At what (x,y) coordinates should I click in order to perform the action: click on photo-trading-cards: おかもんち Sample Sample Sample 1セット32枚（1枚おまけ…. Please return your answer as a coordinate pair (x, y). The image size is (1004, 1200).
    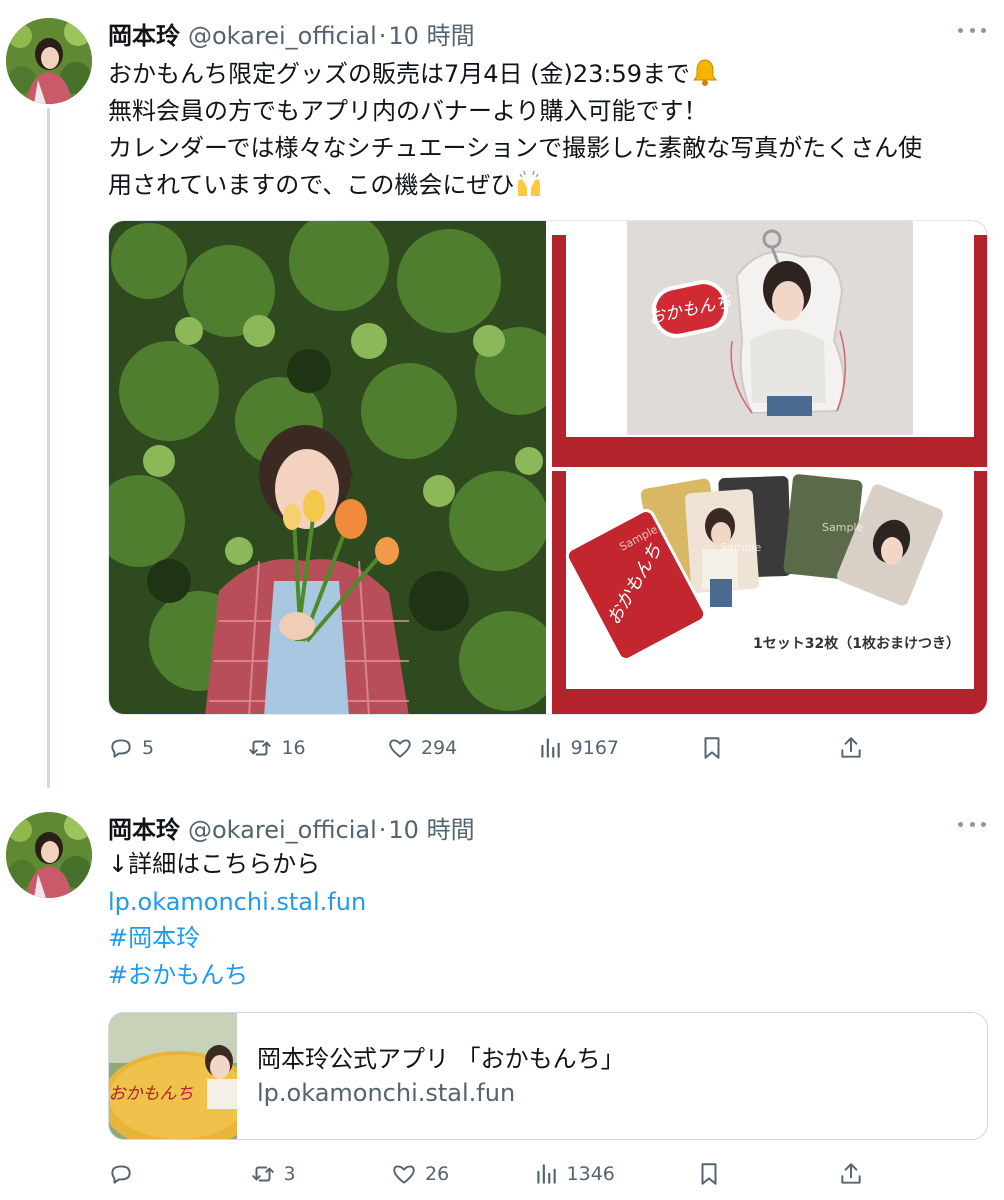
    Looking at the image, I should click on (769, 592).